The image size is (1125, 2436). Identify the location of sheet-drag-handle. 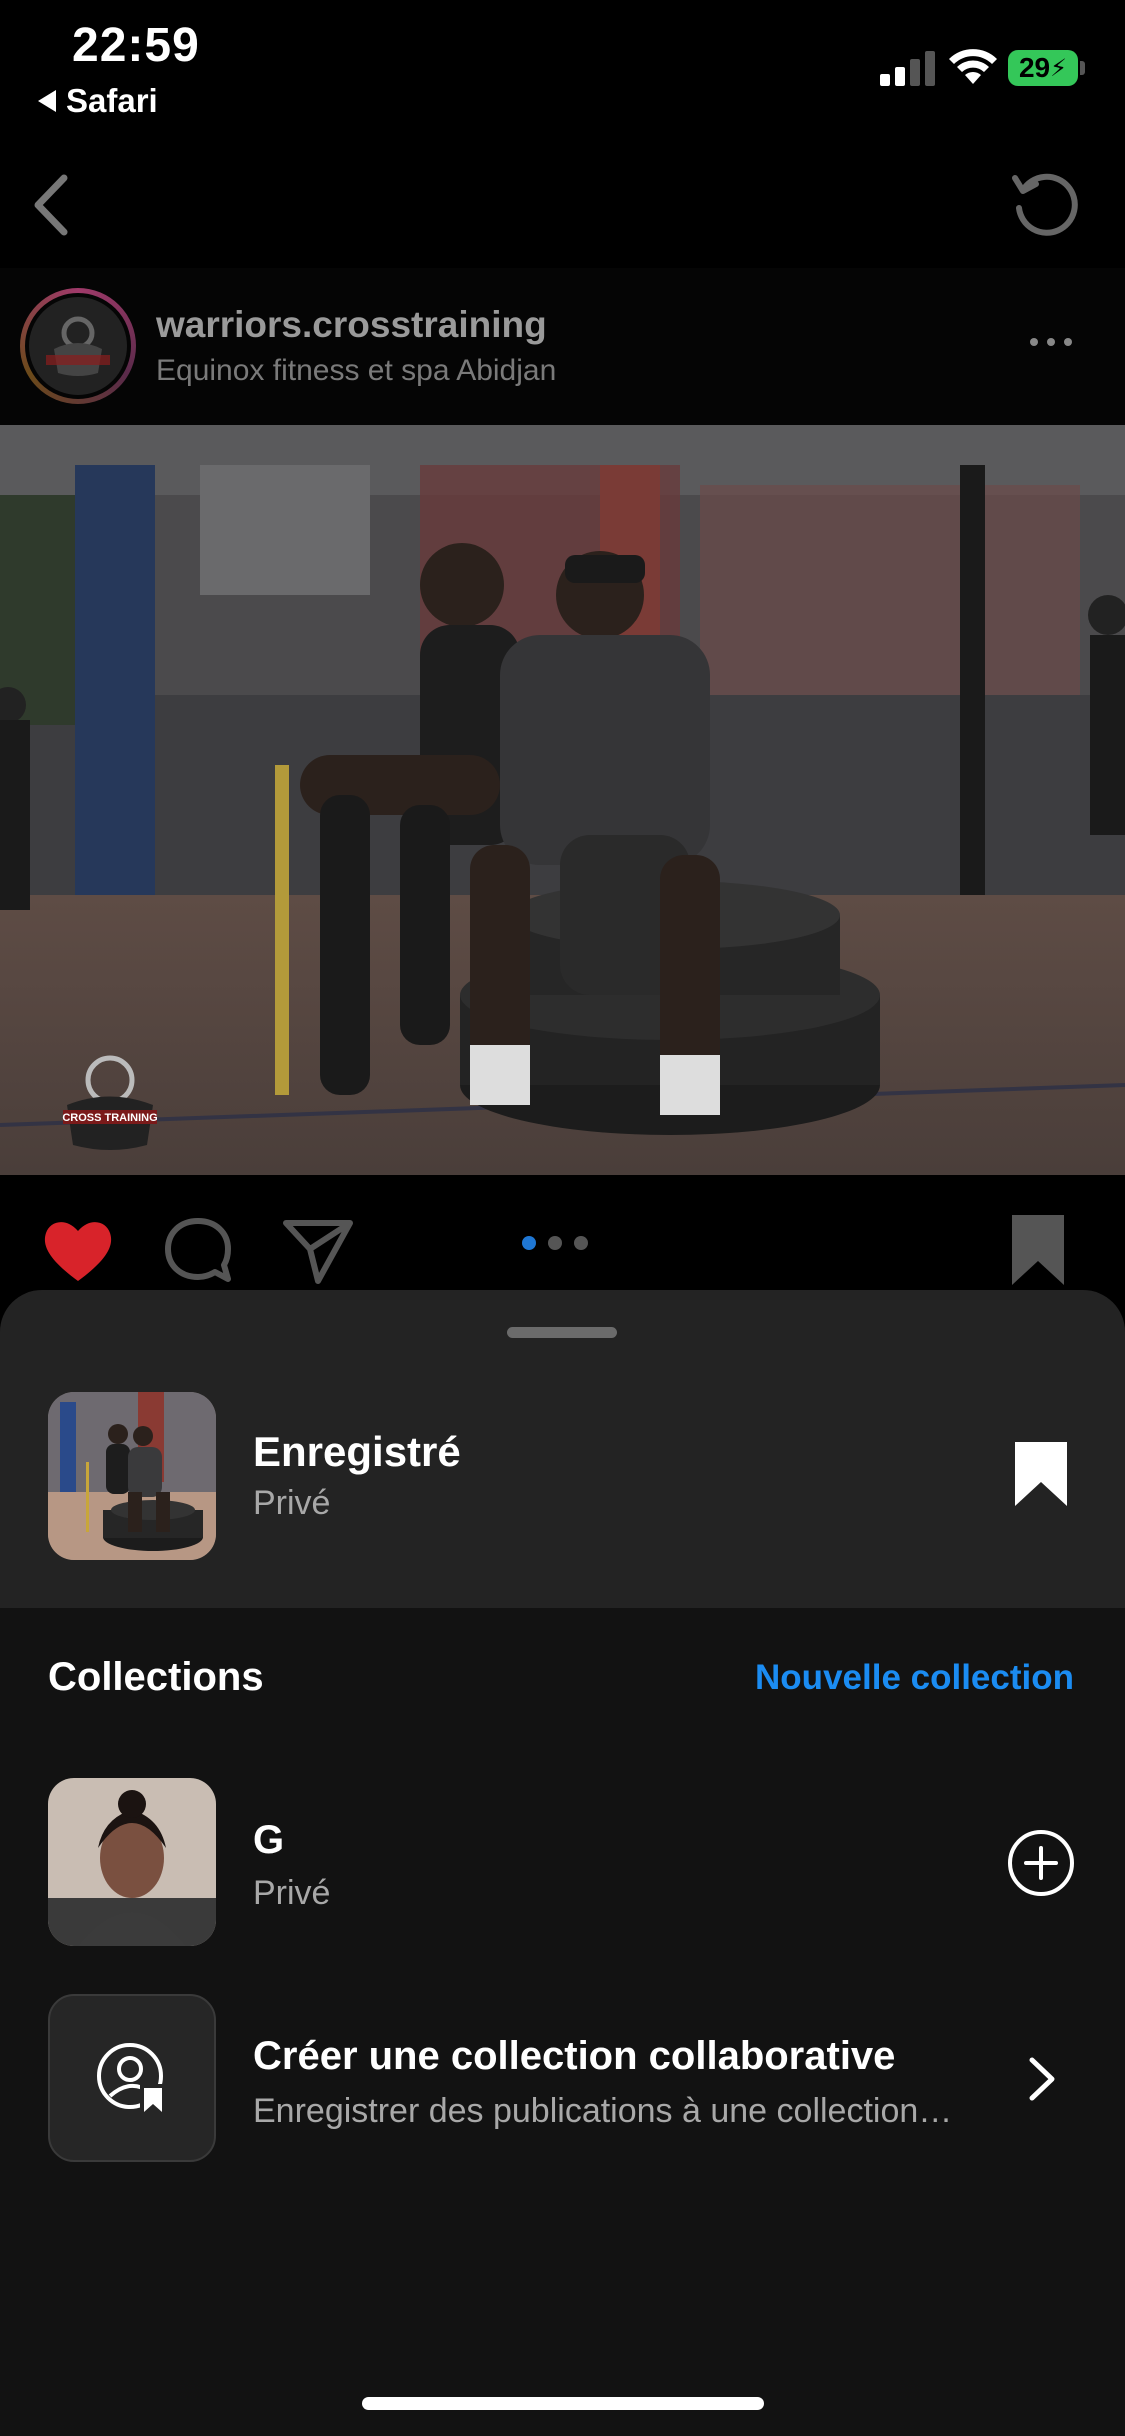
(562, 1332).